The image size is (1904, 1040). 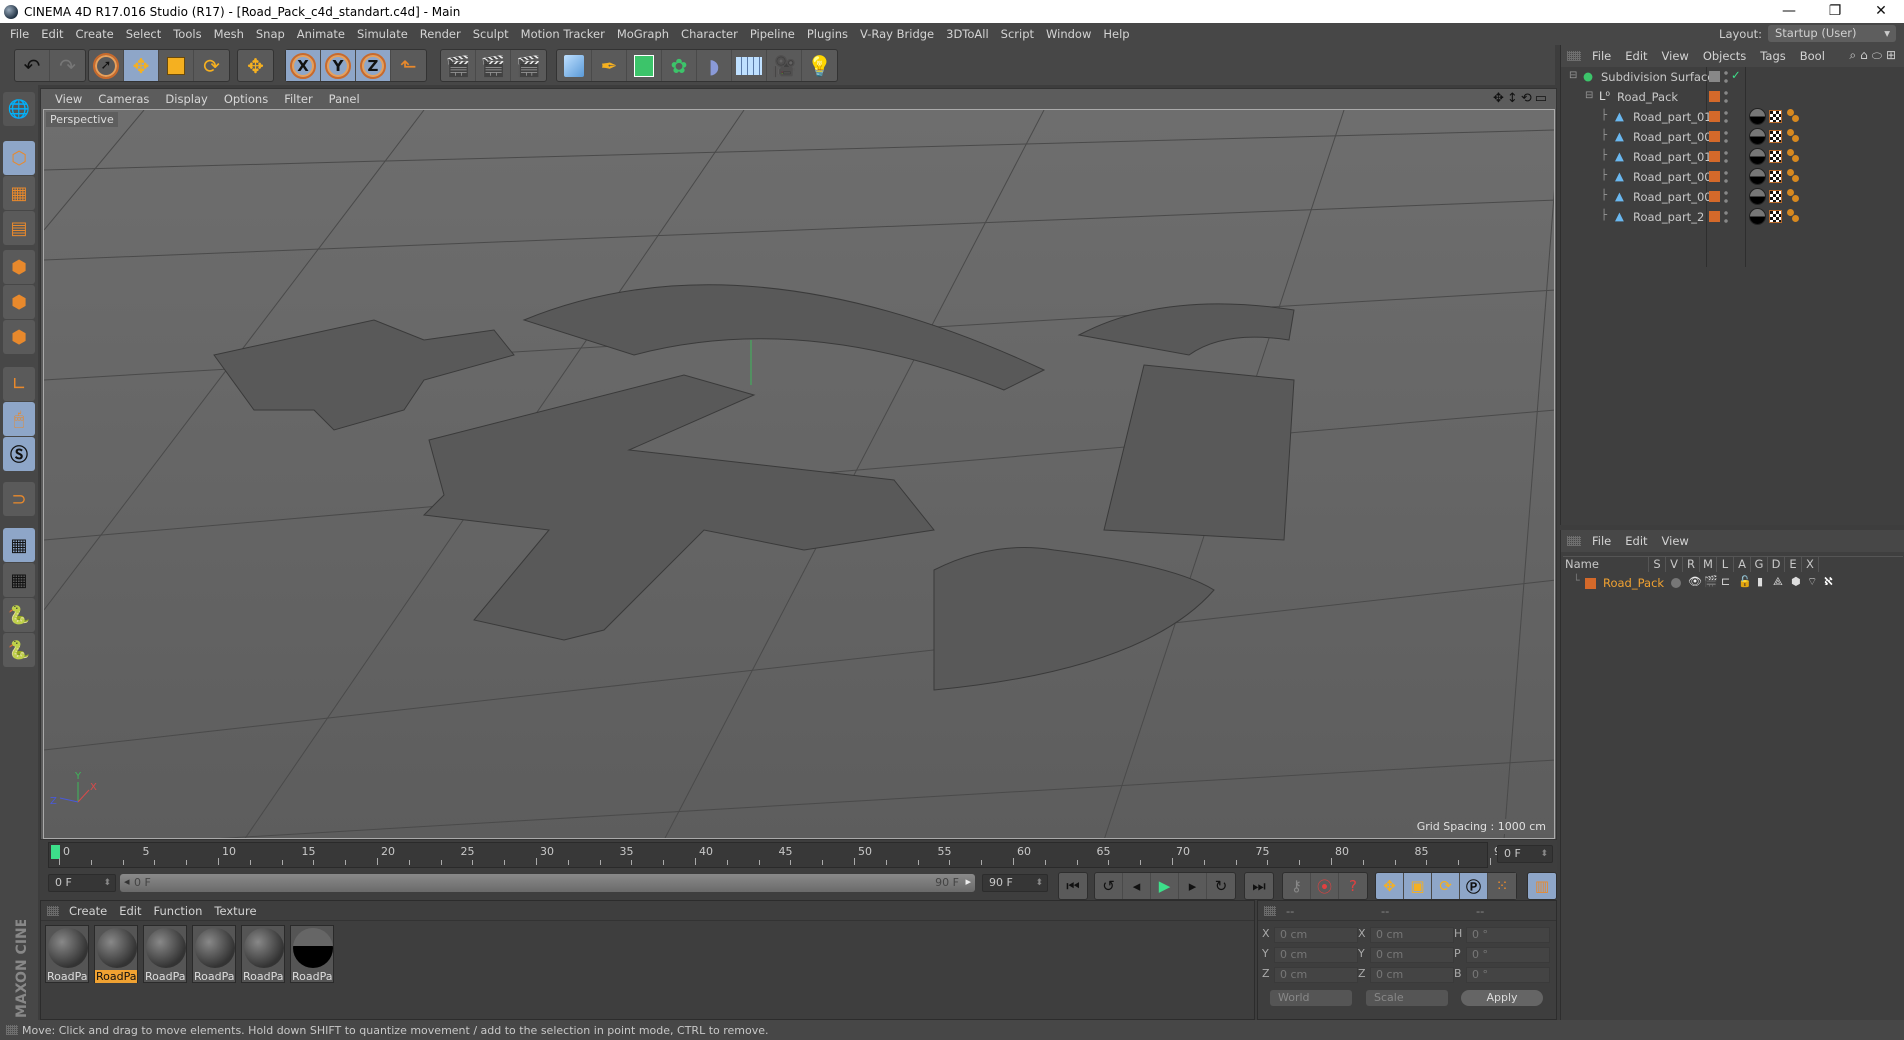 What do you see at coordinates (1137, 886) in the screenshot?
I see `prev-frame-button: ◂` at bounding box center [1137, 886].